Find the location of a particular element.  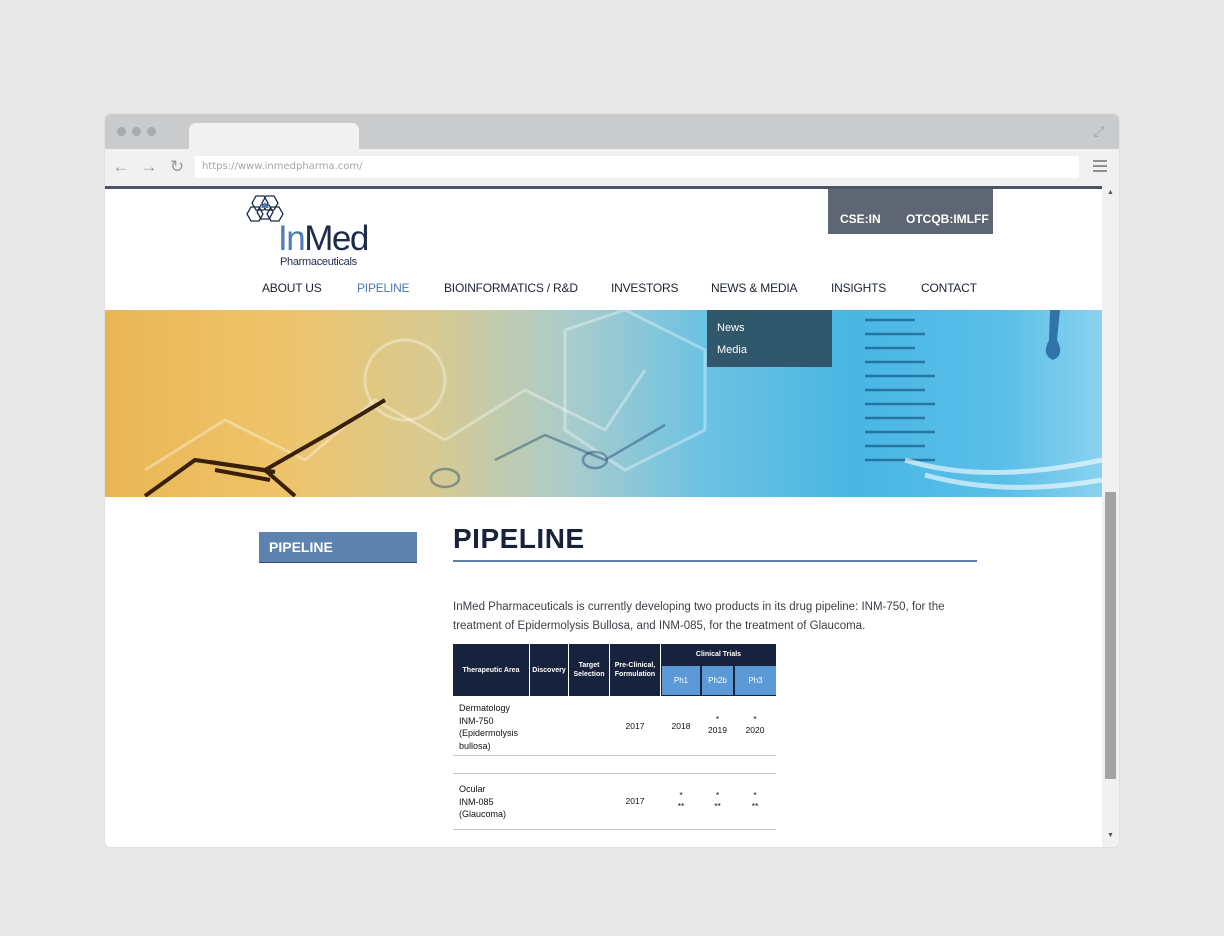

row2-ph3: * ** is located at coordinates (755, 801).